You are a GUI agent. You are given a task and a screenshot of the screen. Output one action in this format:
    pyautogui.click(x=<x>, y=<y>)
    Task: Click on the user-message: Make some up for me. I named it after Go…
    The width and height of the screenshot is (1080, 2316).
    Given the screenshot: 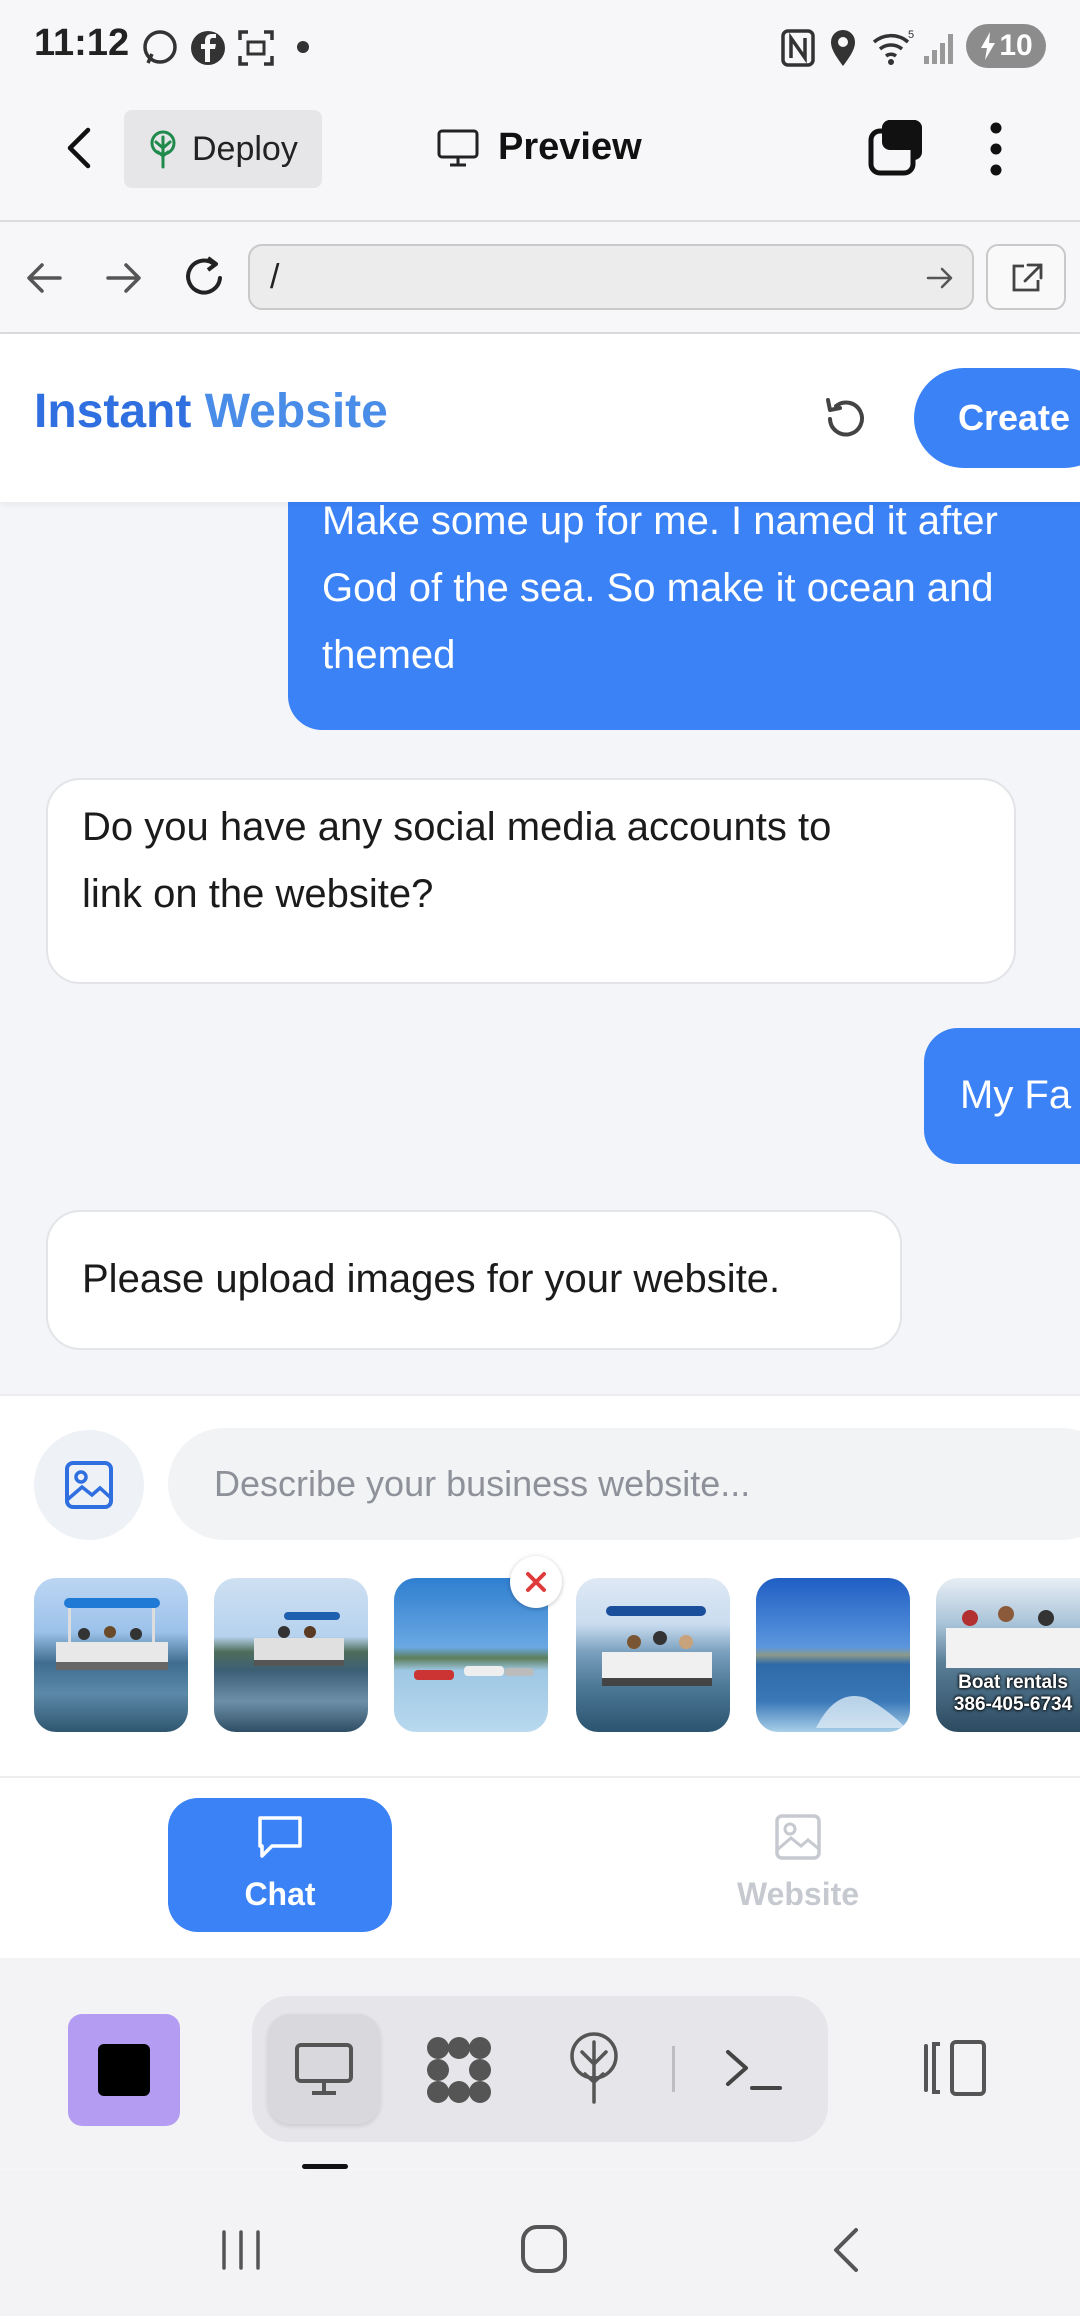 What is the action you would take?
    pyautogui.click(x=684, y=616)
    